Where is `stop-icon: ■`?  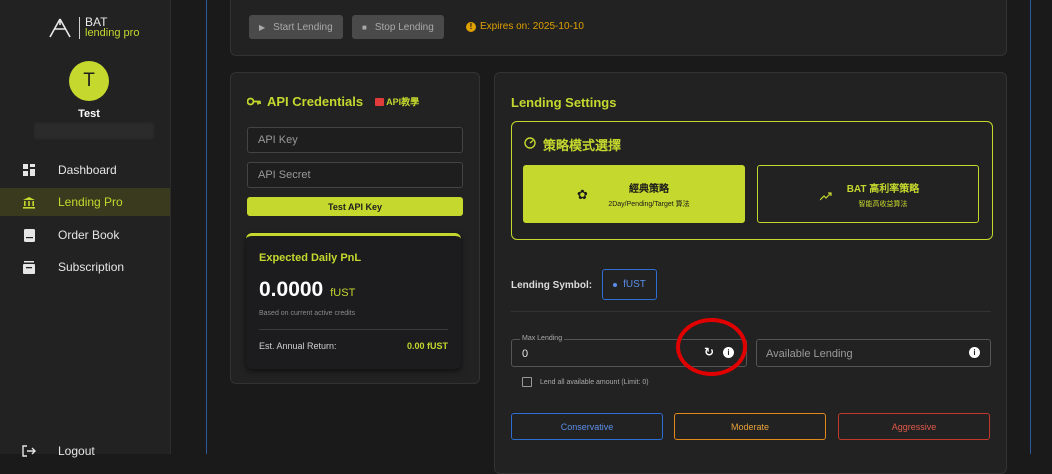
stop-icon: ■ is located at coordinates (364, 27).